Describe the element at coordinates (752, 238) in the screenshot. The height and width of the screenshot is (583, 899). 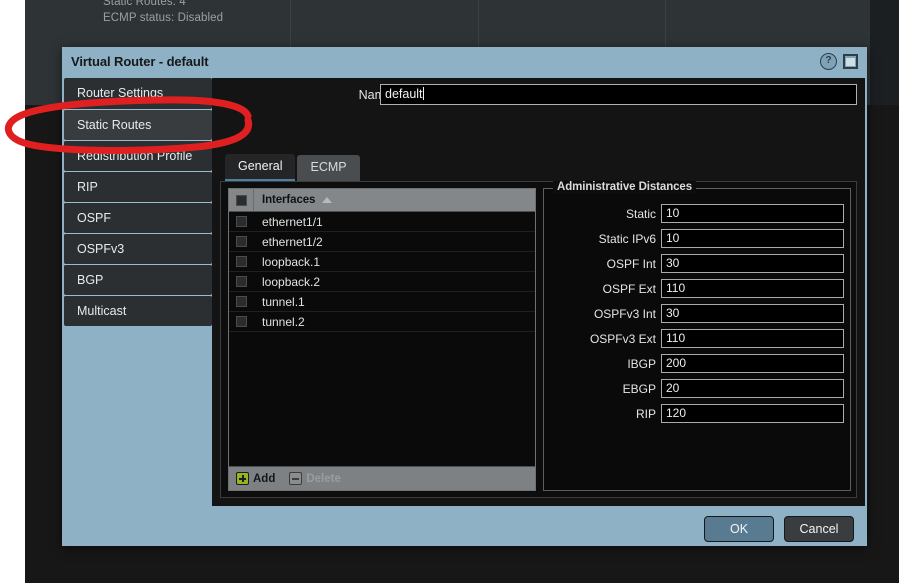
I see `static-ipv6-distance-input: 10` at that location.